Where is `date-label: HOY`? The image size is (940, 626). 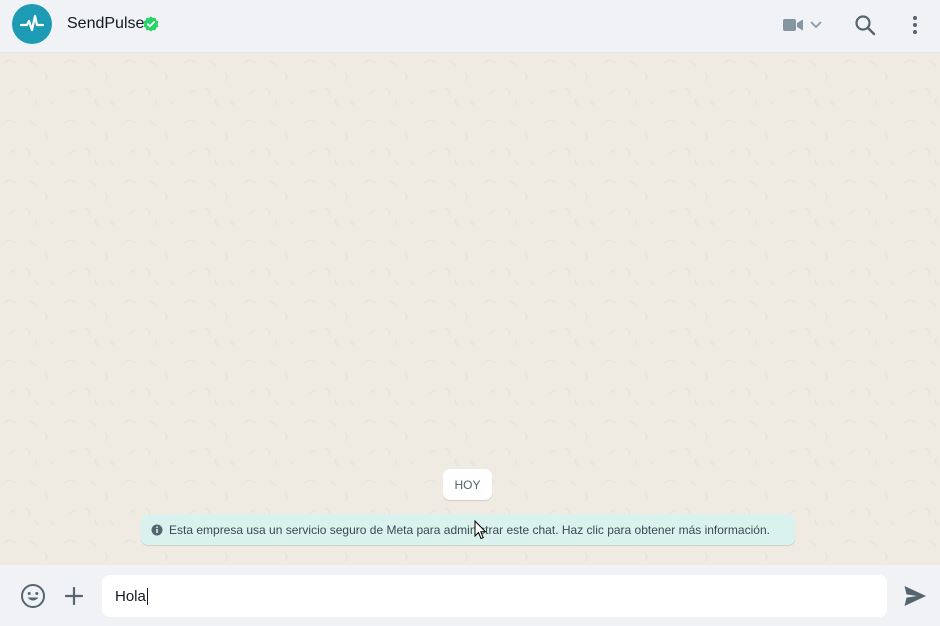 date-label: HOY is located at coordinates (467, 484).